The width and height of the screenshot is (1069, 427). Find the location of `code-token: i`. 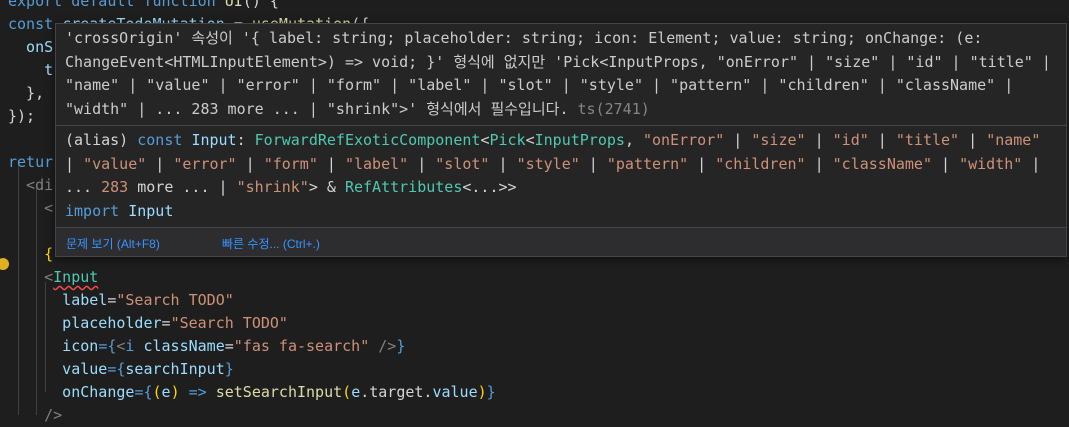

code-token: i is located at coordinates (134, 346).